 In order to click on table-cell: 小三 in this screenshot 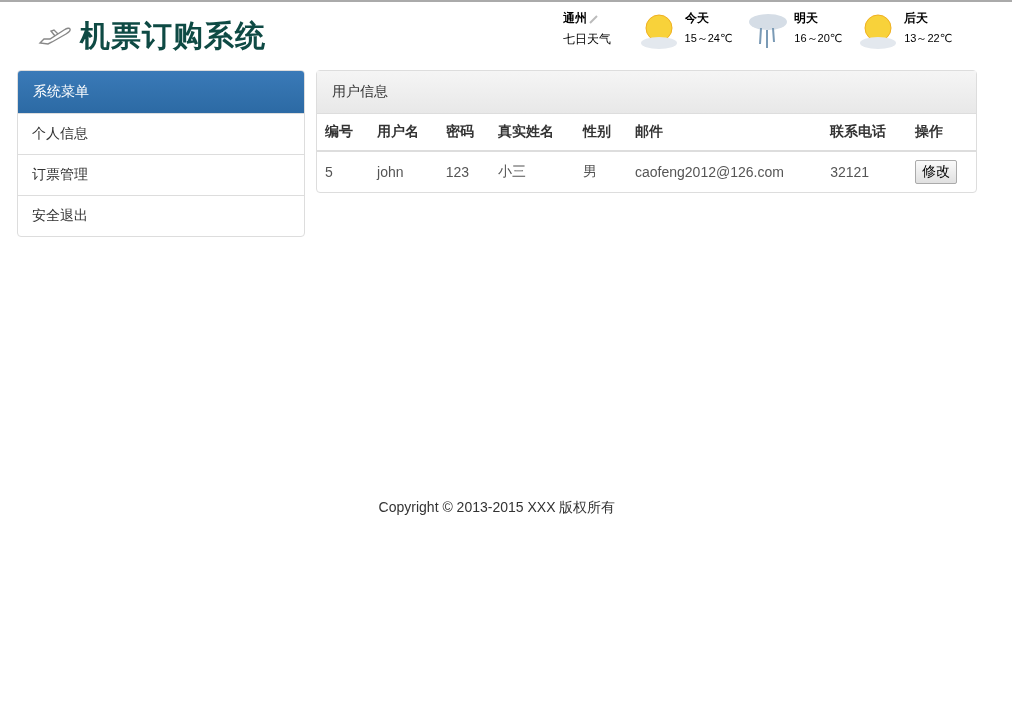, I will do `click(532, 171)`.